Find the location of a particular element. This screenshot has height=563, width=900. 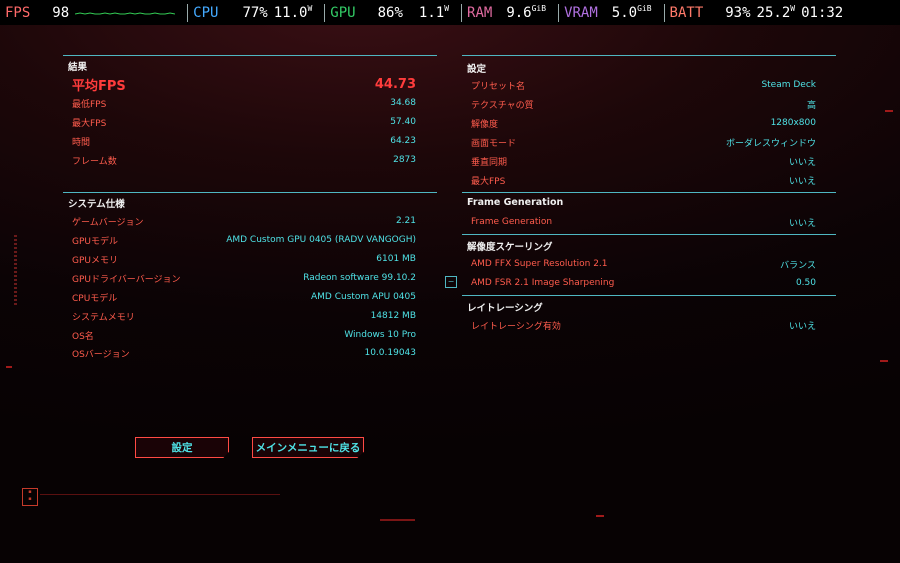

scaling-title: 解像度スケーリング is located at coordinates (510, 247).